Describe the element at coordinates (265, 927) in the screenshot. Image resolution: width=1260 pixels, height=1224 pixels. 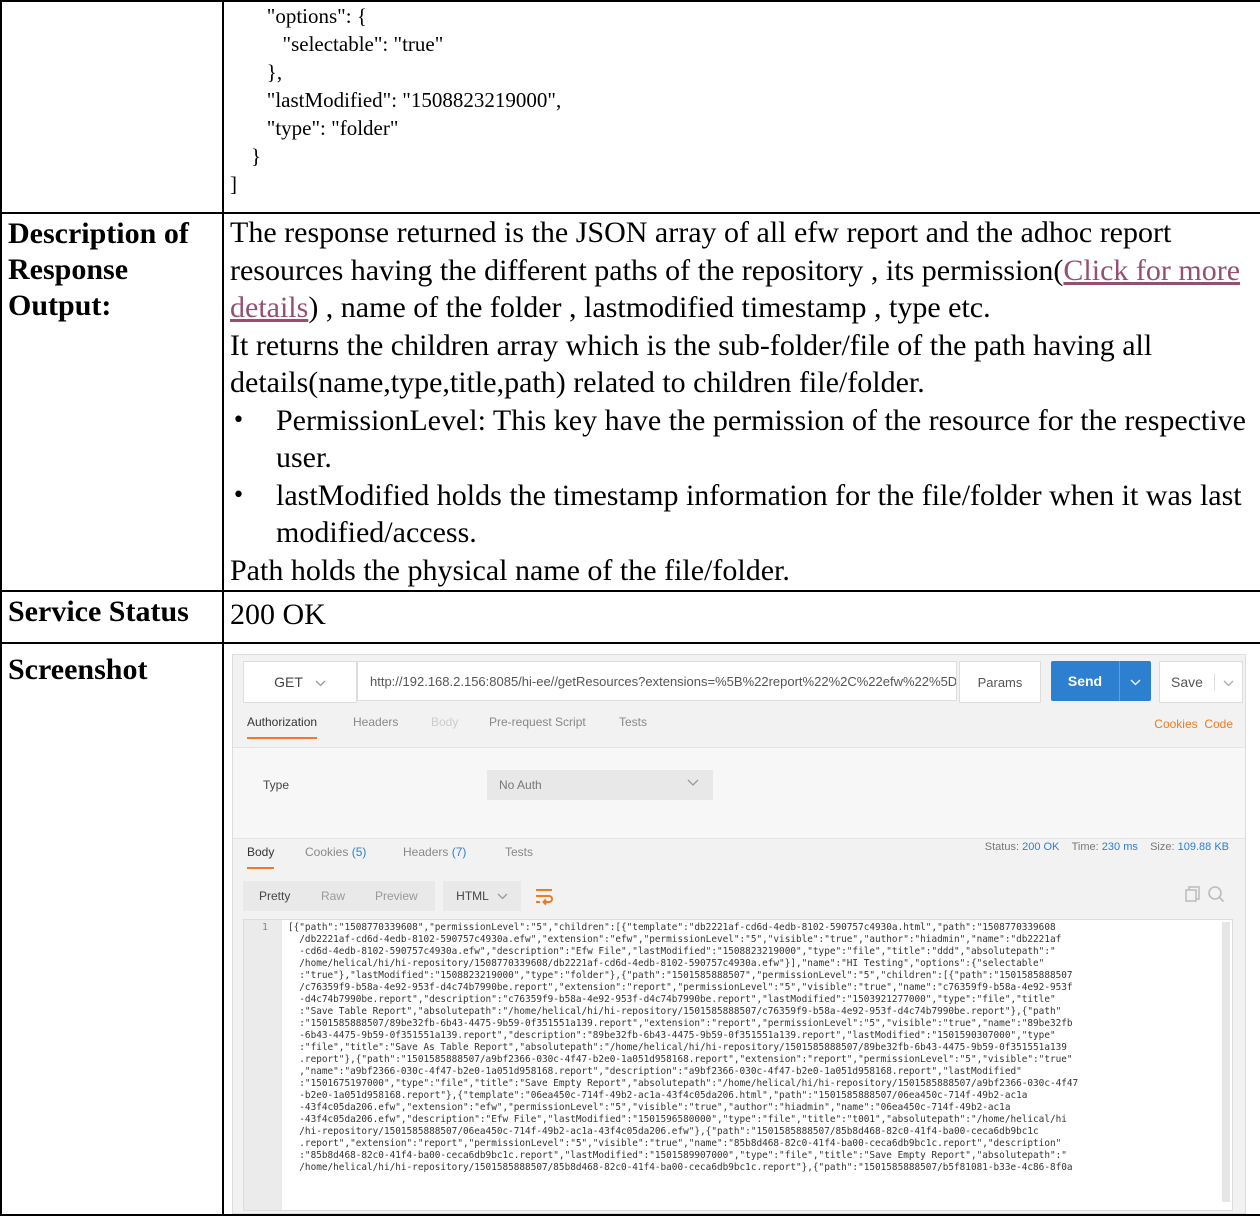
I see `line-number: 1` at that location.